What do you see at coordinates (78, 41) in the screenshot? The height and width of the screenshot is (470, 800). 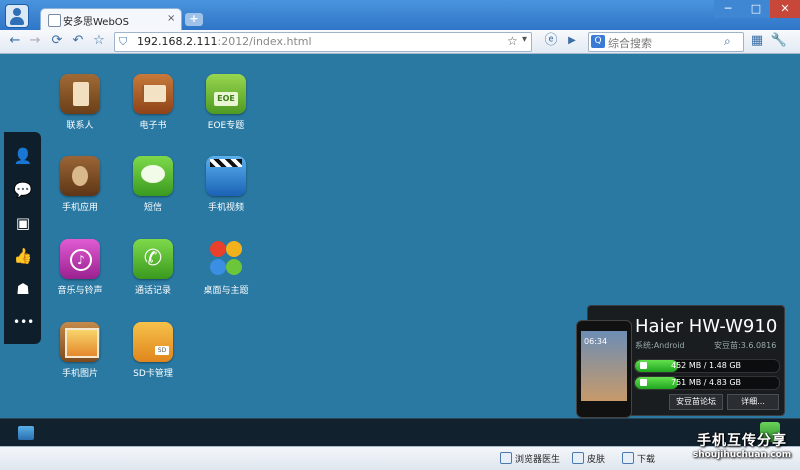 I see `undo-icon: ↶` at bounding box center [78, 41].